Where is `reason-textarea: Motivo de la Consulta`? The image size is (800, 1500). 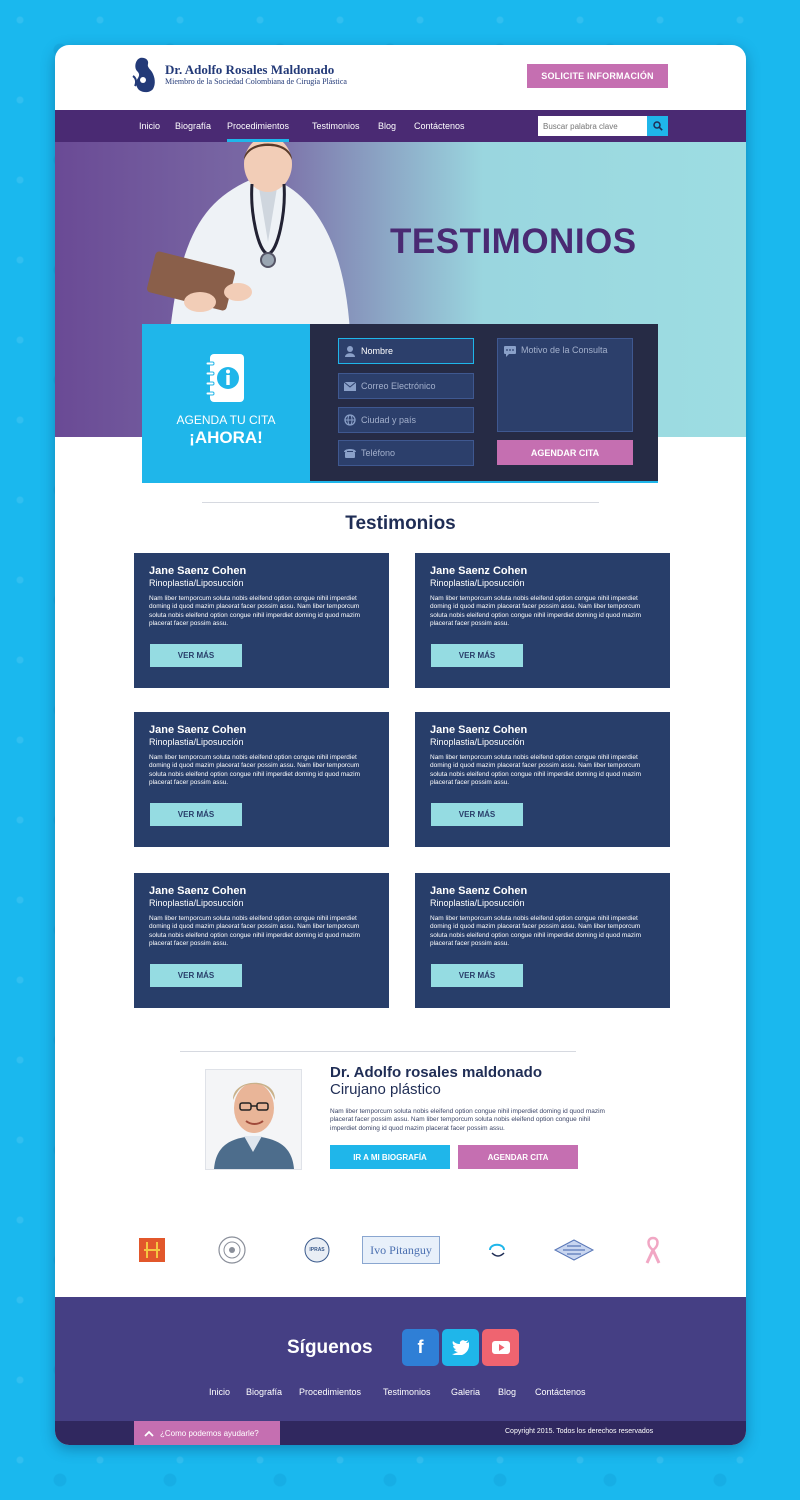 reason-textarea: Motivo de la Consulta is located at coordinates (565, 385).